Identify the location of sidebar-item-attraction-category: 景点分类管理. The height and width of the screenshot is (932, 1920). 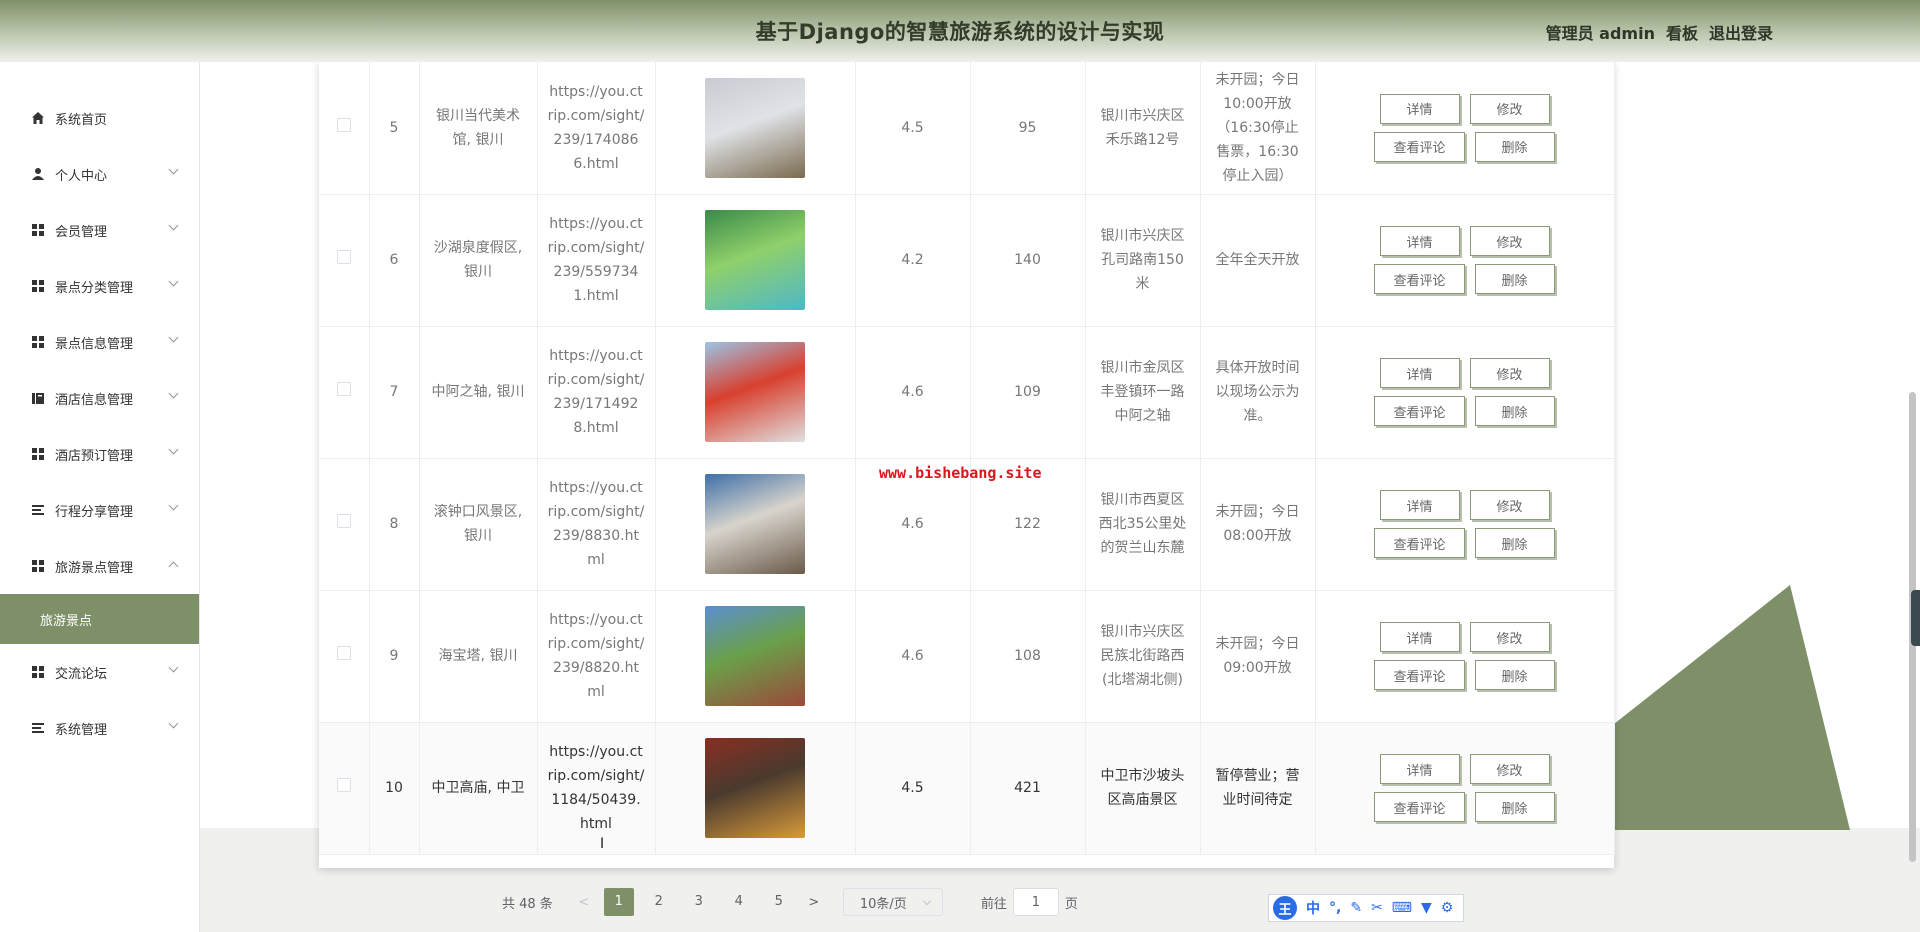
(99, 286).